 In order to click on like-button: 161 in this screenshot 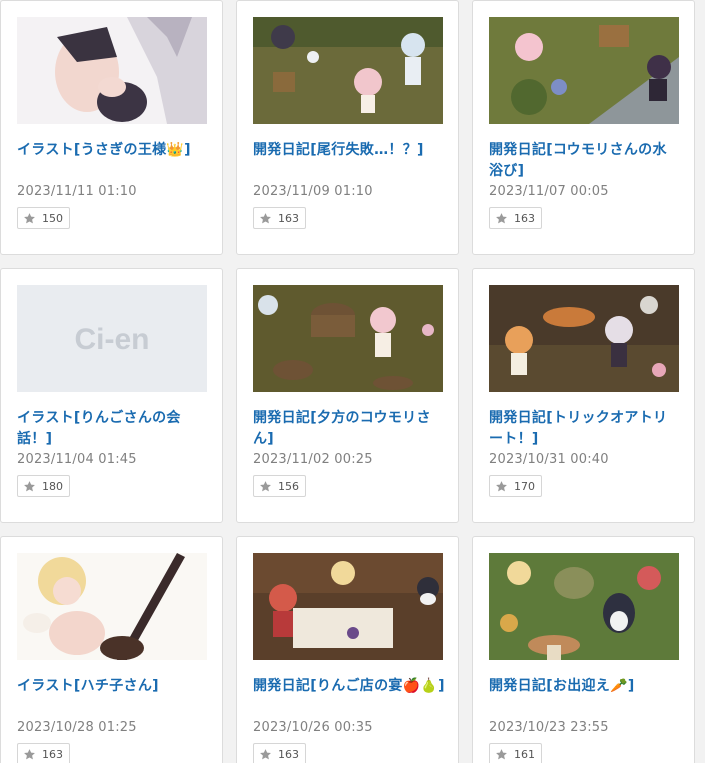, I will do `click(515, 753)`.